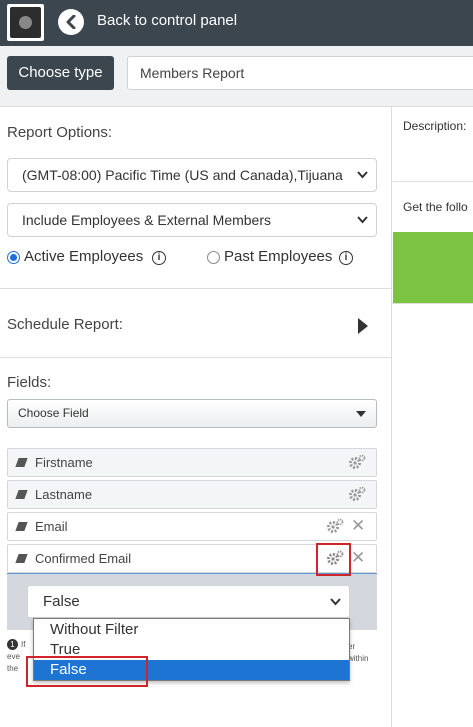 This screenshot has width=473, height=727. Describe the element at coordinates (146, 220) in the screenshot. I see `members-value: Include Employees & External Members` at that location.